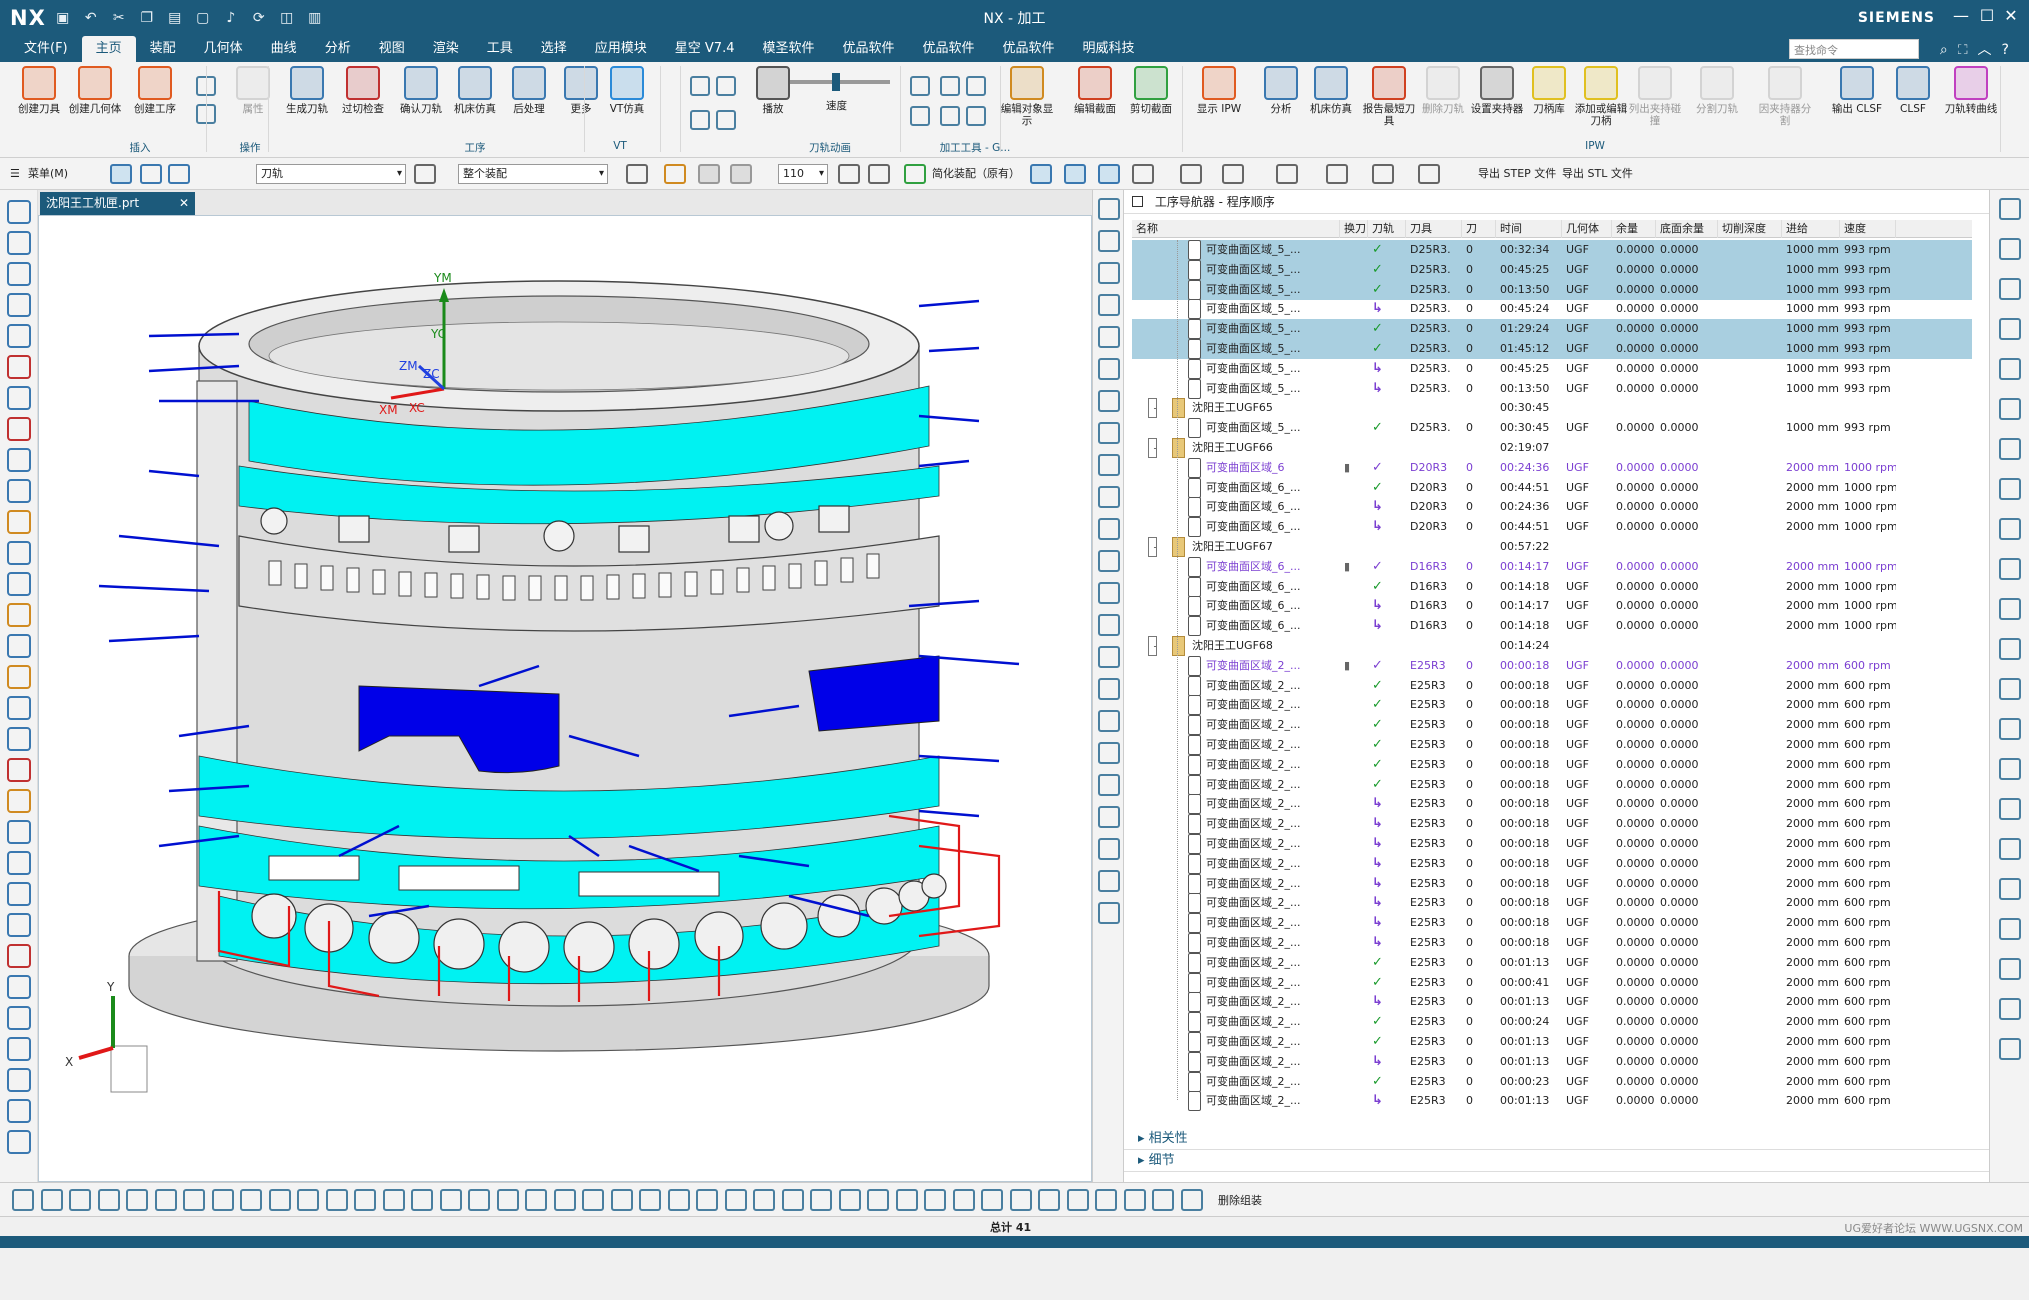 This screenshot has width=2029, height=1300. What do you see at coordinates (675, 174) in the screenshot?
I see `snap-point-icon` at bounding box center [675, 174].